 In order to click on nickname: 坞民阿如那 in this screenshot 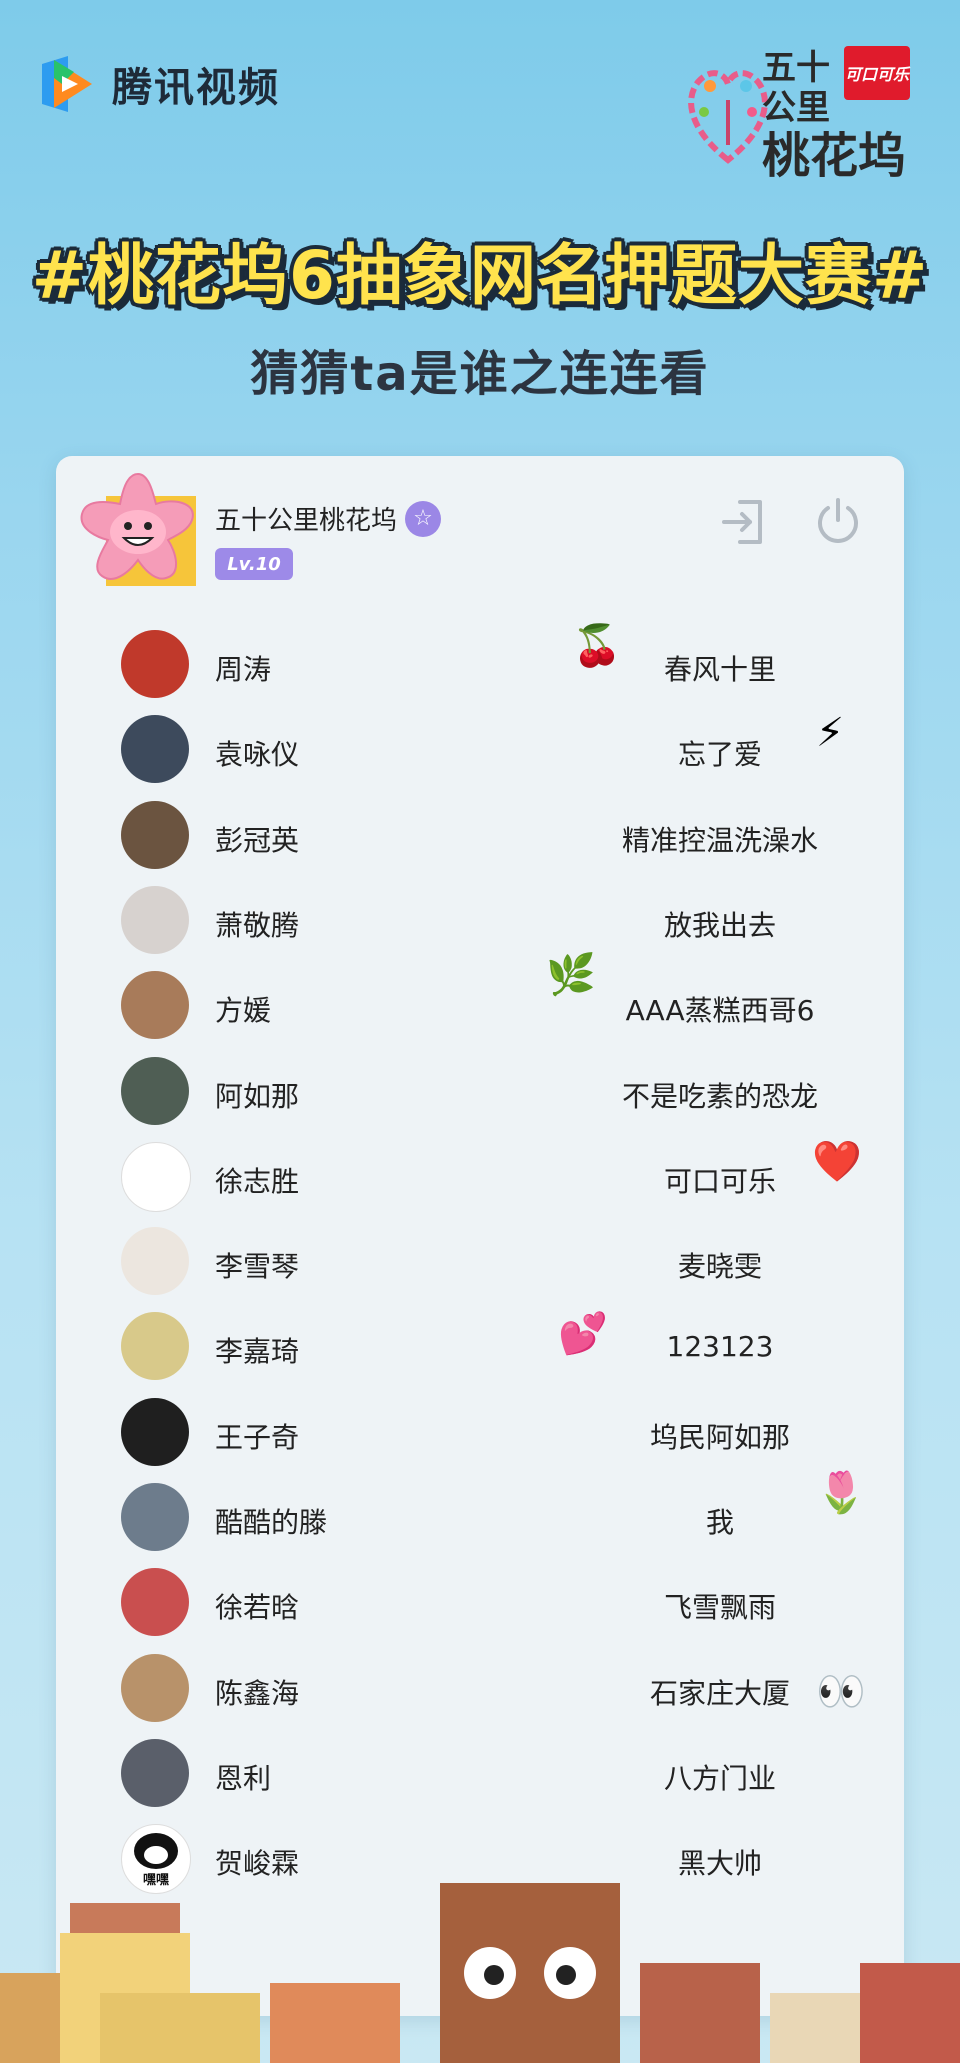, I will do `click(719, 1437)`.